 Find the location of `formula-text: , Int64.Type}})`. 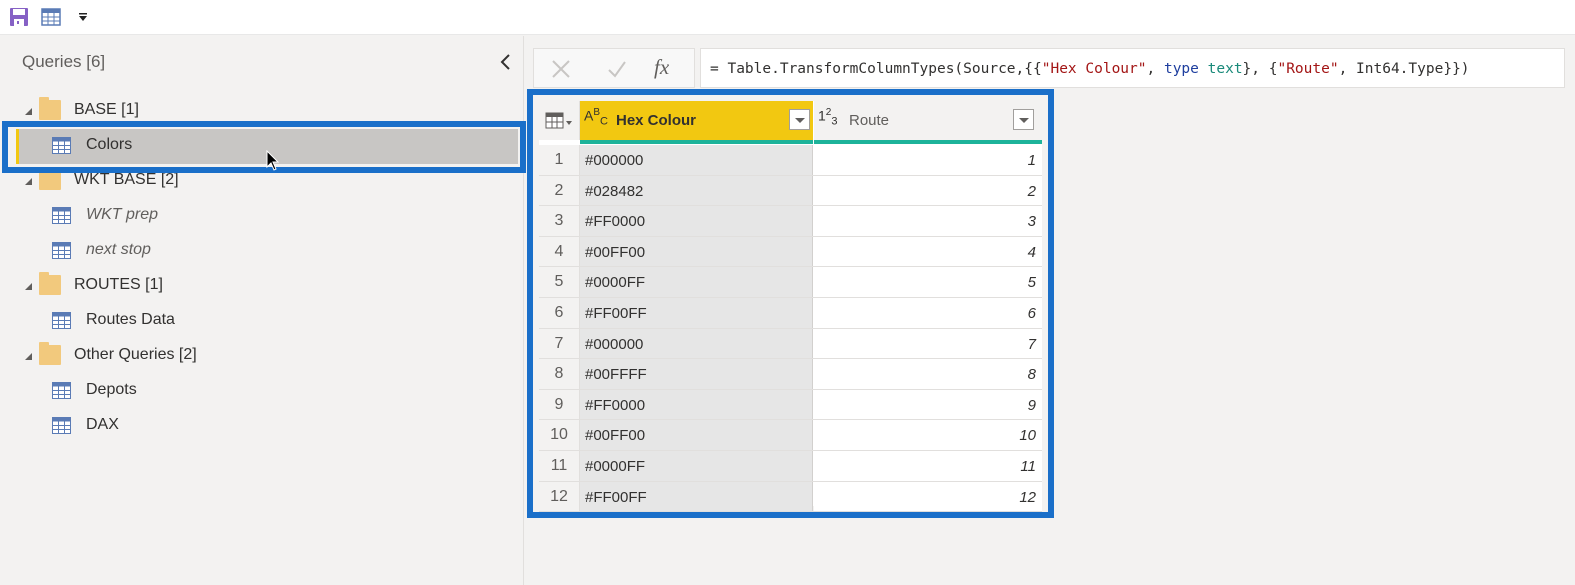

formula-text: , Int64.Type}}) is located at coordinates (1404, 69).